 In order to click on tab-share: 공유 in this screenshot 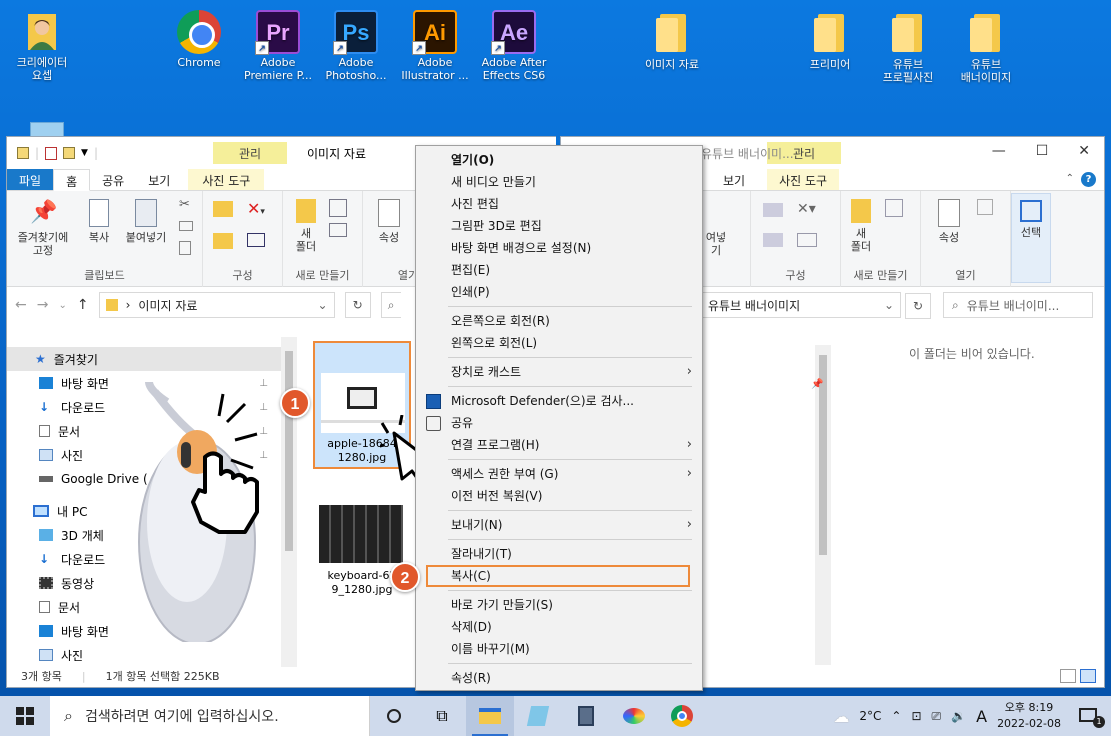, I will do `click(113, 179)`.